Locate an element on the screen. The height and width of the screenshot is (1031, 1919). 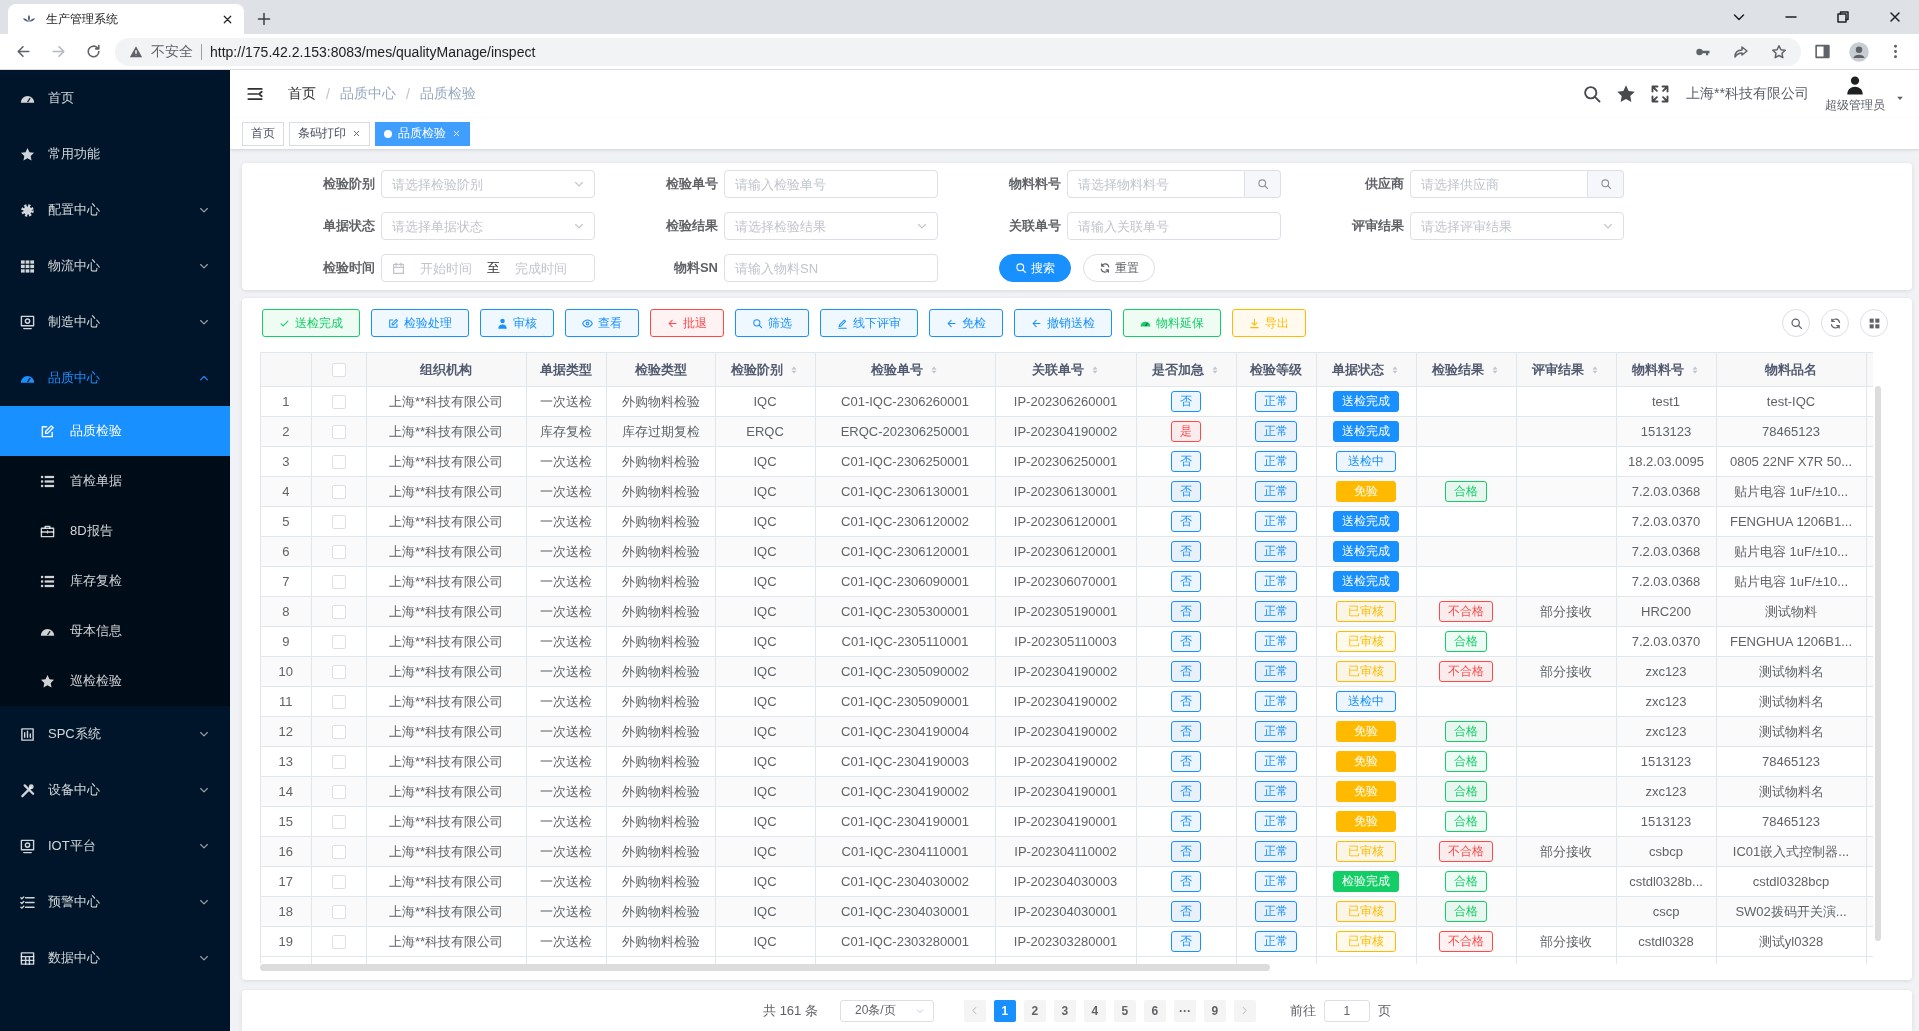
arrow-left-icon is located at coordinates (23, 51).